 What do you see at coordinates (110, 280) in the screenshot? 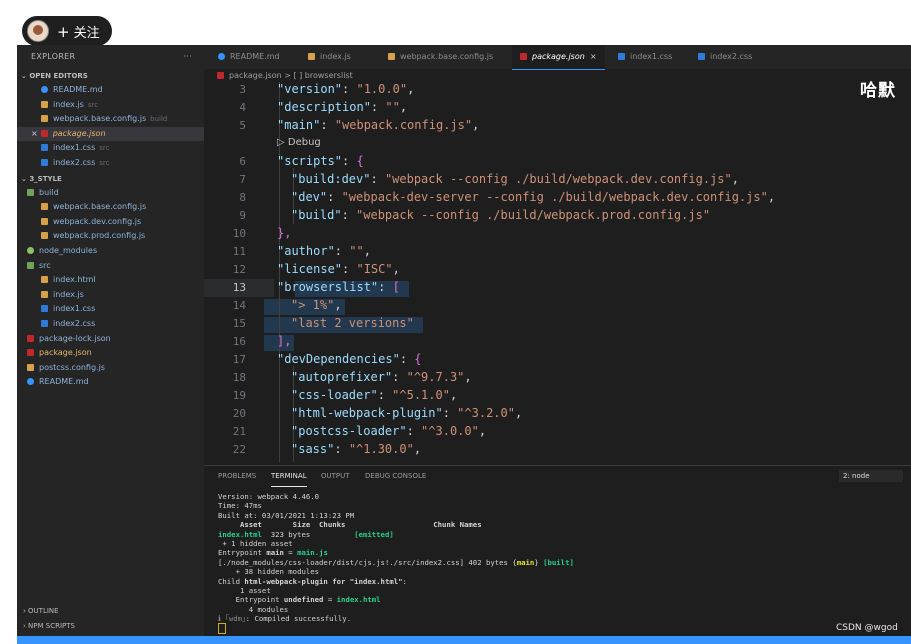
I see `tree-file: index.html` at bounding box center [110, 280].